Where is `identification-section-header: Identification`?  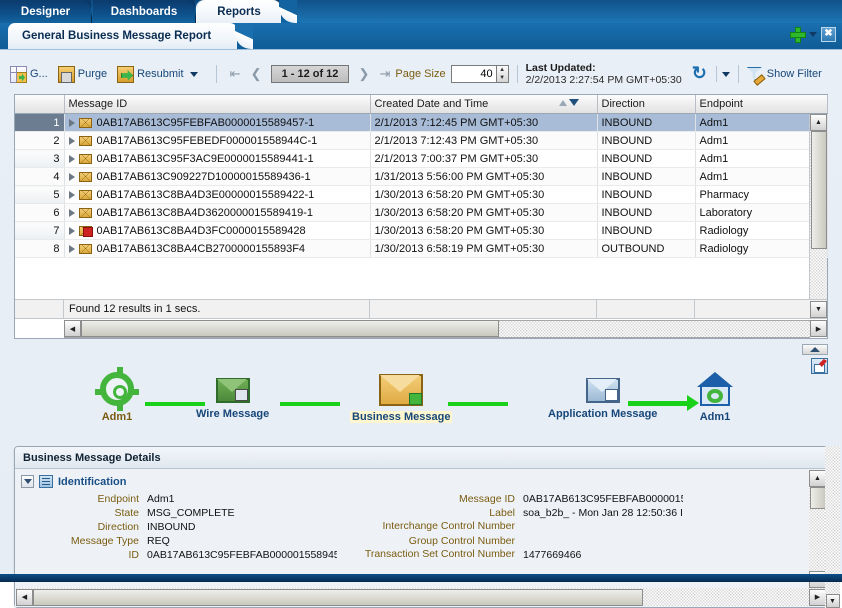
identification-section-header: Identification is located at coordinates (424, 481).